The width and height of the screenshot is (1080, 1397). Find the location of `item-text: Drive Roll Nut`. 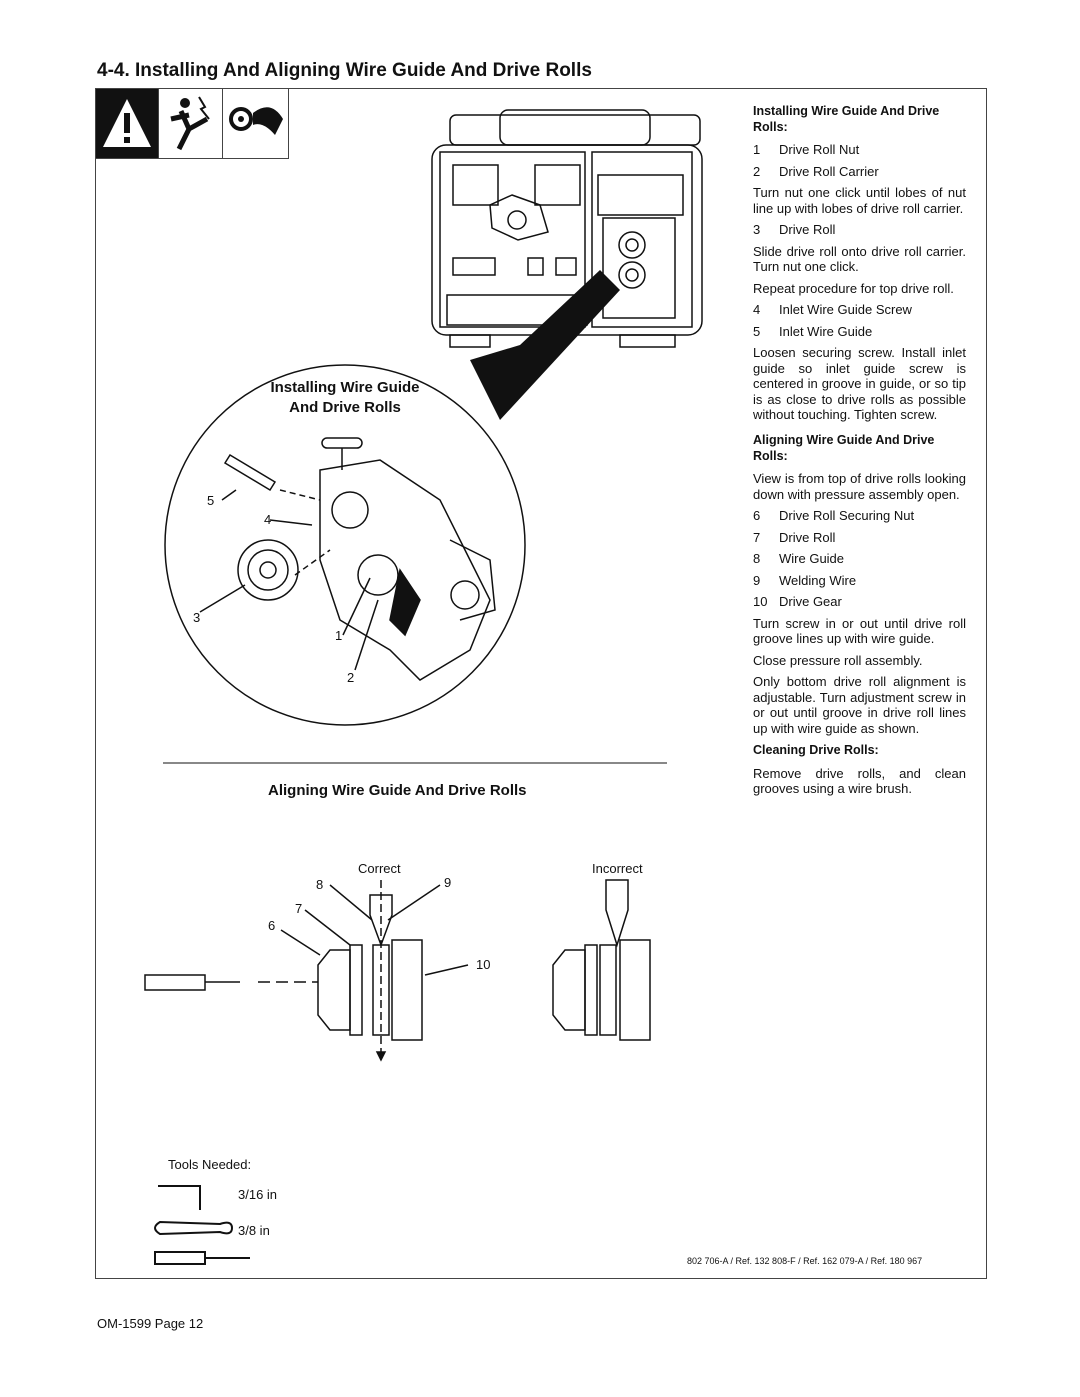

item-text: Drive Roll Nut is located at coordinates (819, 149).